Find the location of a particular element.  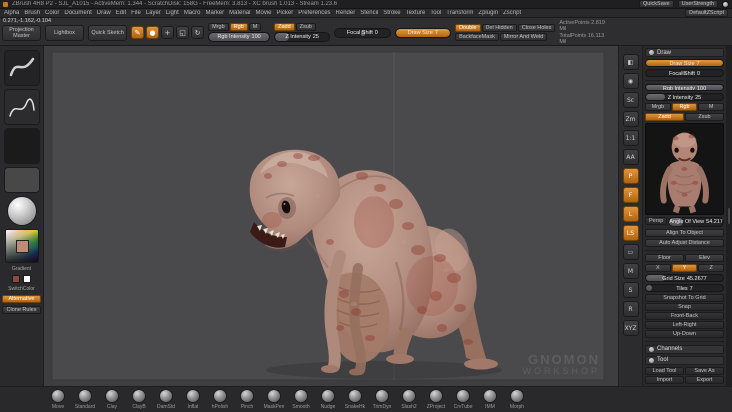

tray-mrgb-toggle: Mrgb is located at coordinates (658, 107).